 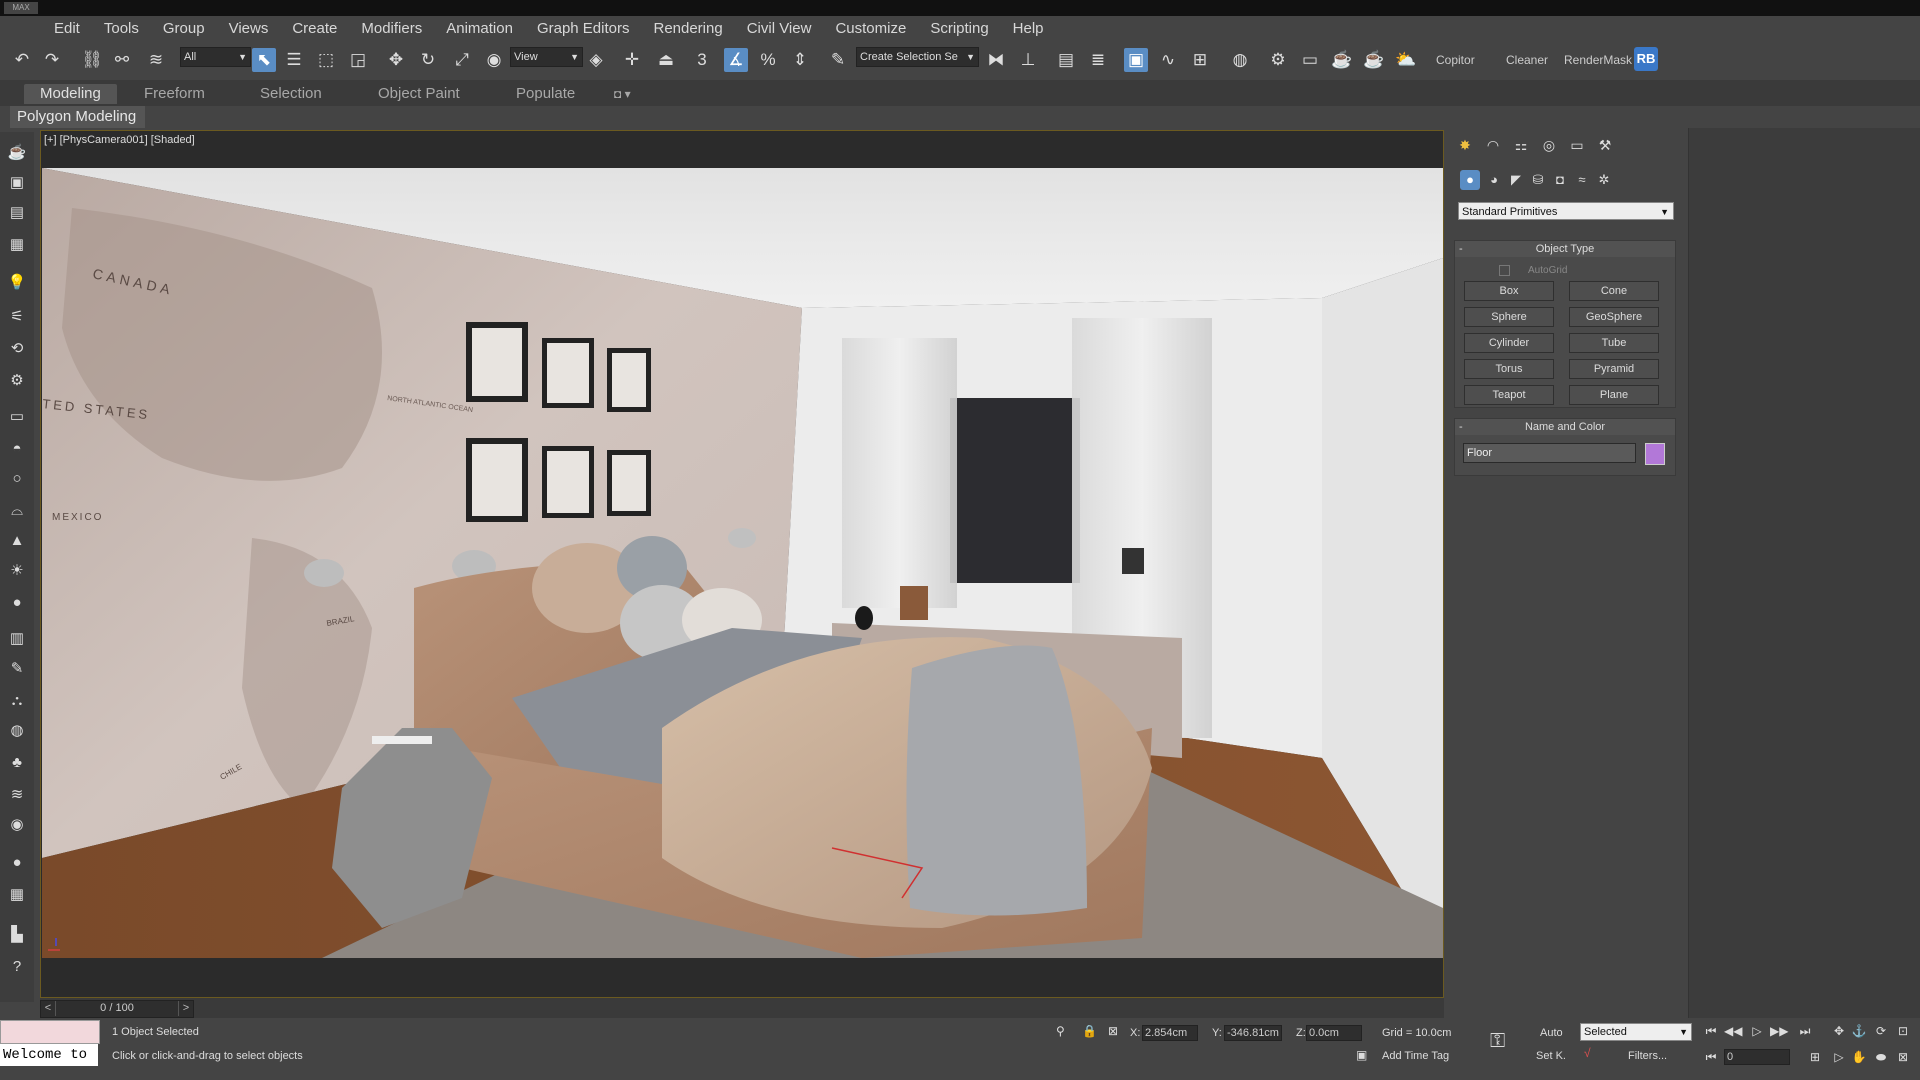 What do you see at coordinates (22, 60) in the screenshot?
I see `undo-icon: ↶` at bounding box center [22, 60].